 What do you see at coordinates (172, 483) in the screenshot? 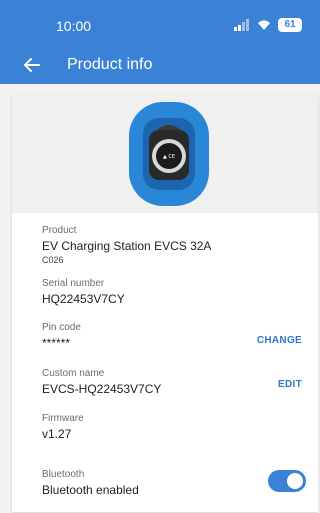
I see `bluetooth-field: Bluetooth Bluetooth enabled` at bounding box center [172, 483].